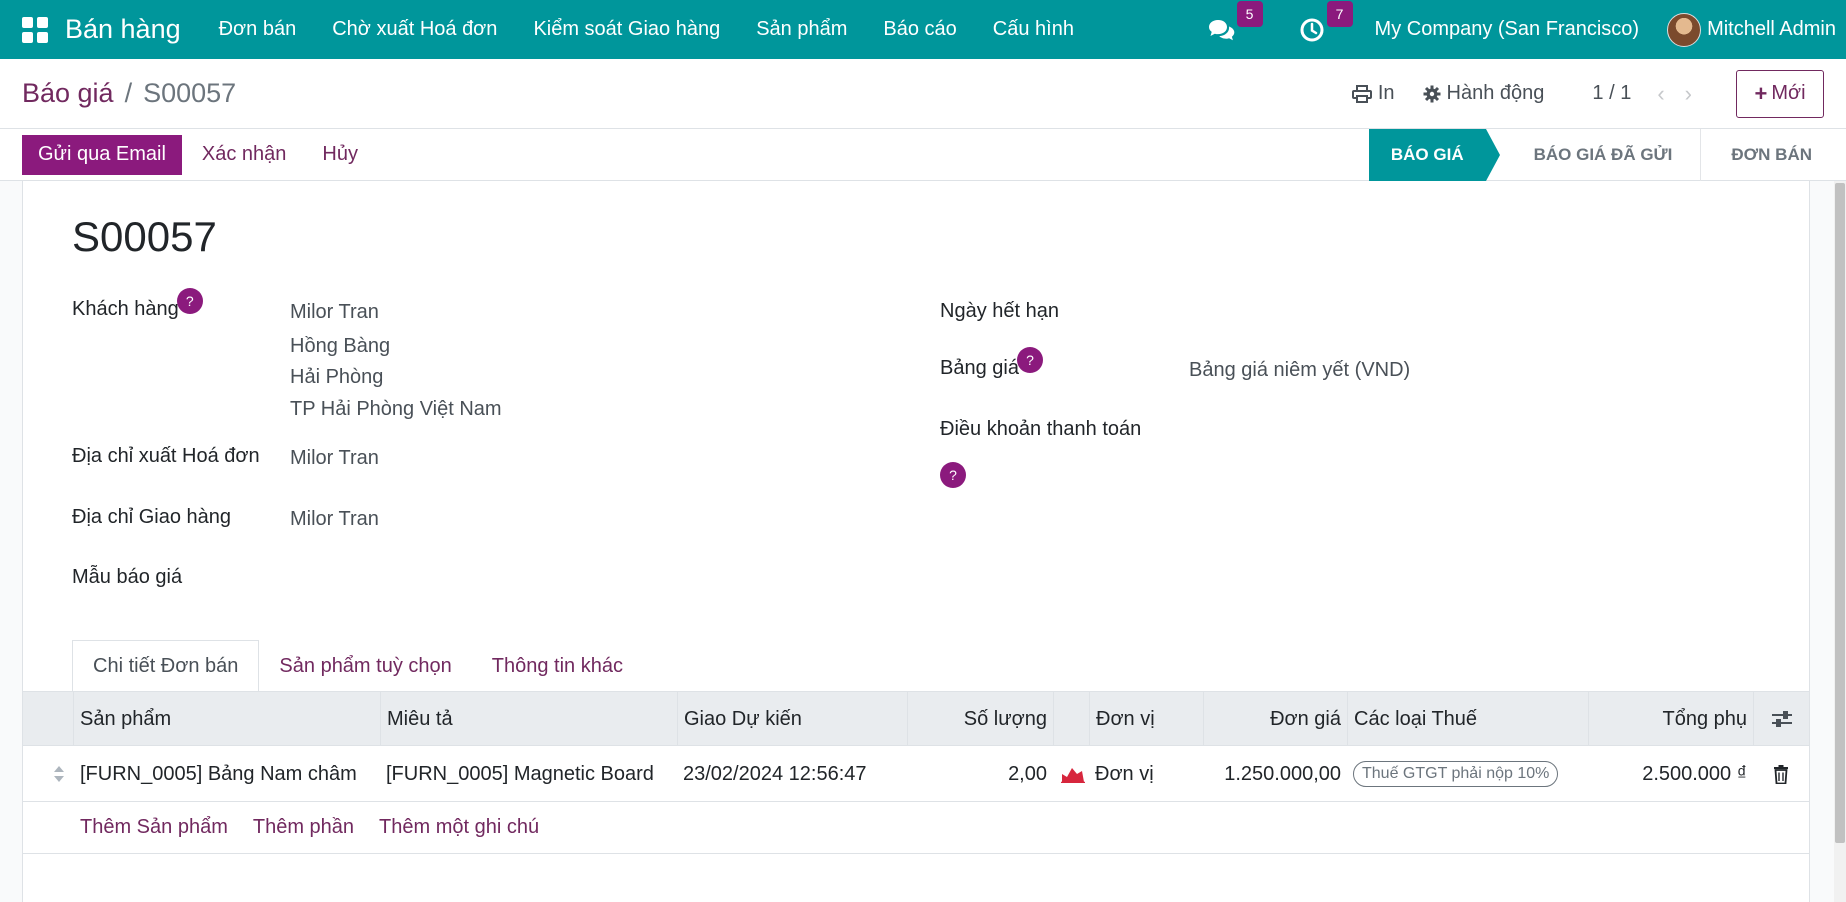 This screenshot has width=1846, height=902. I want to click on trash-icon, so click(1781, 774).